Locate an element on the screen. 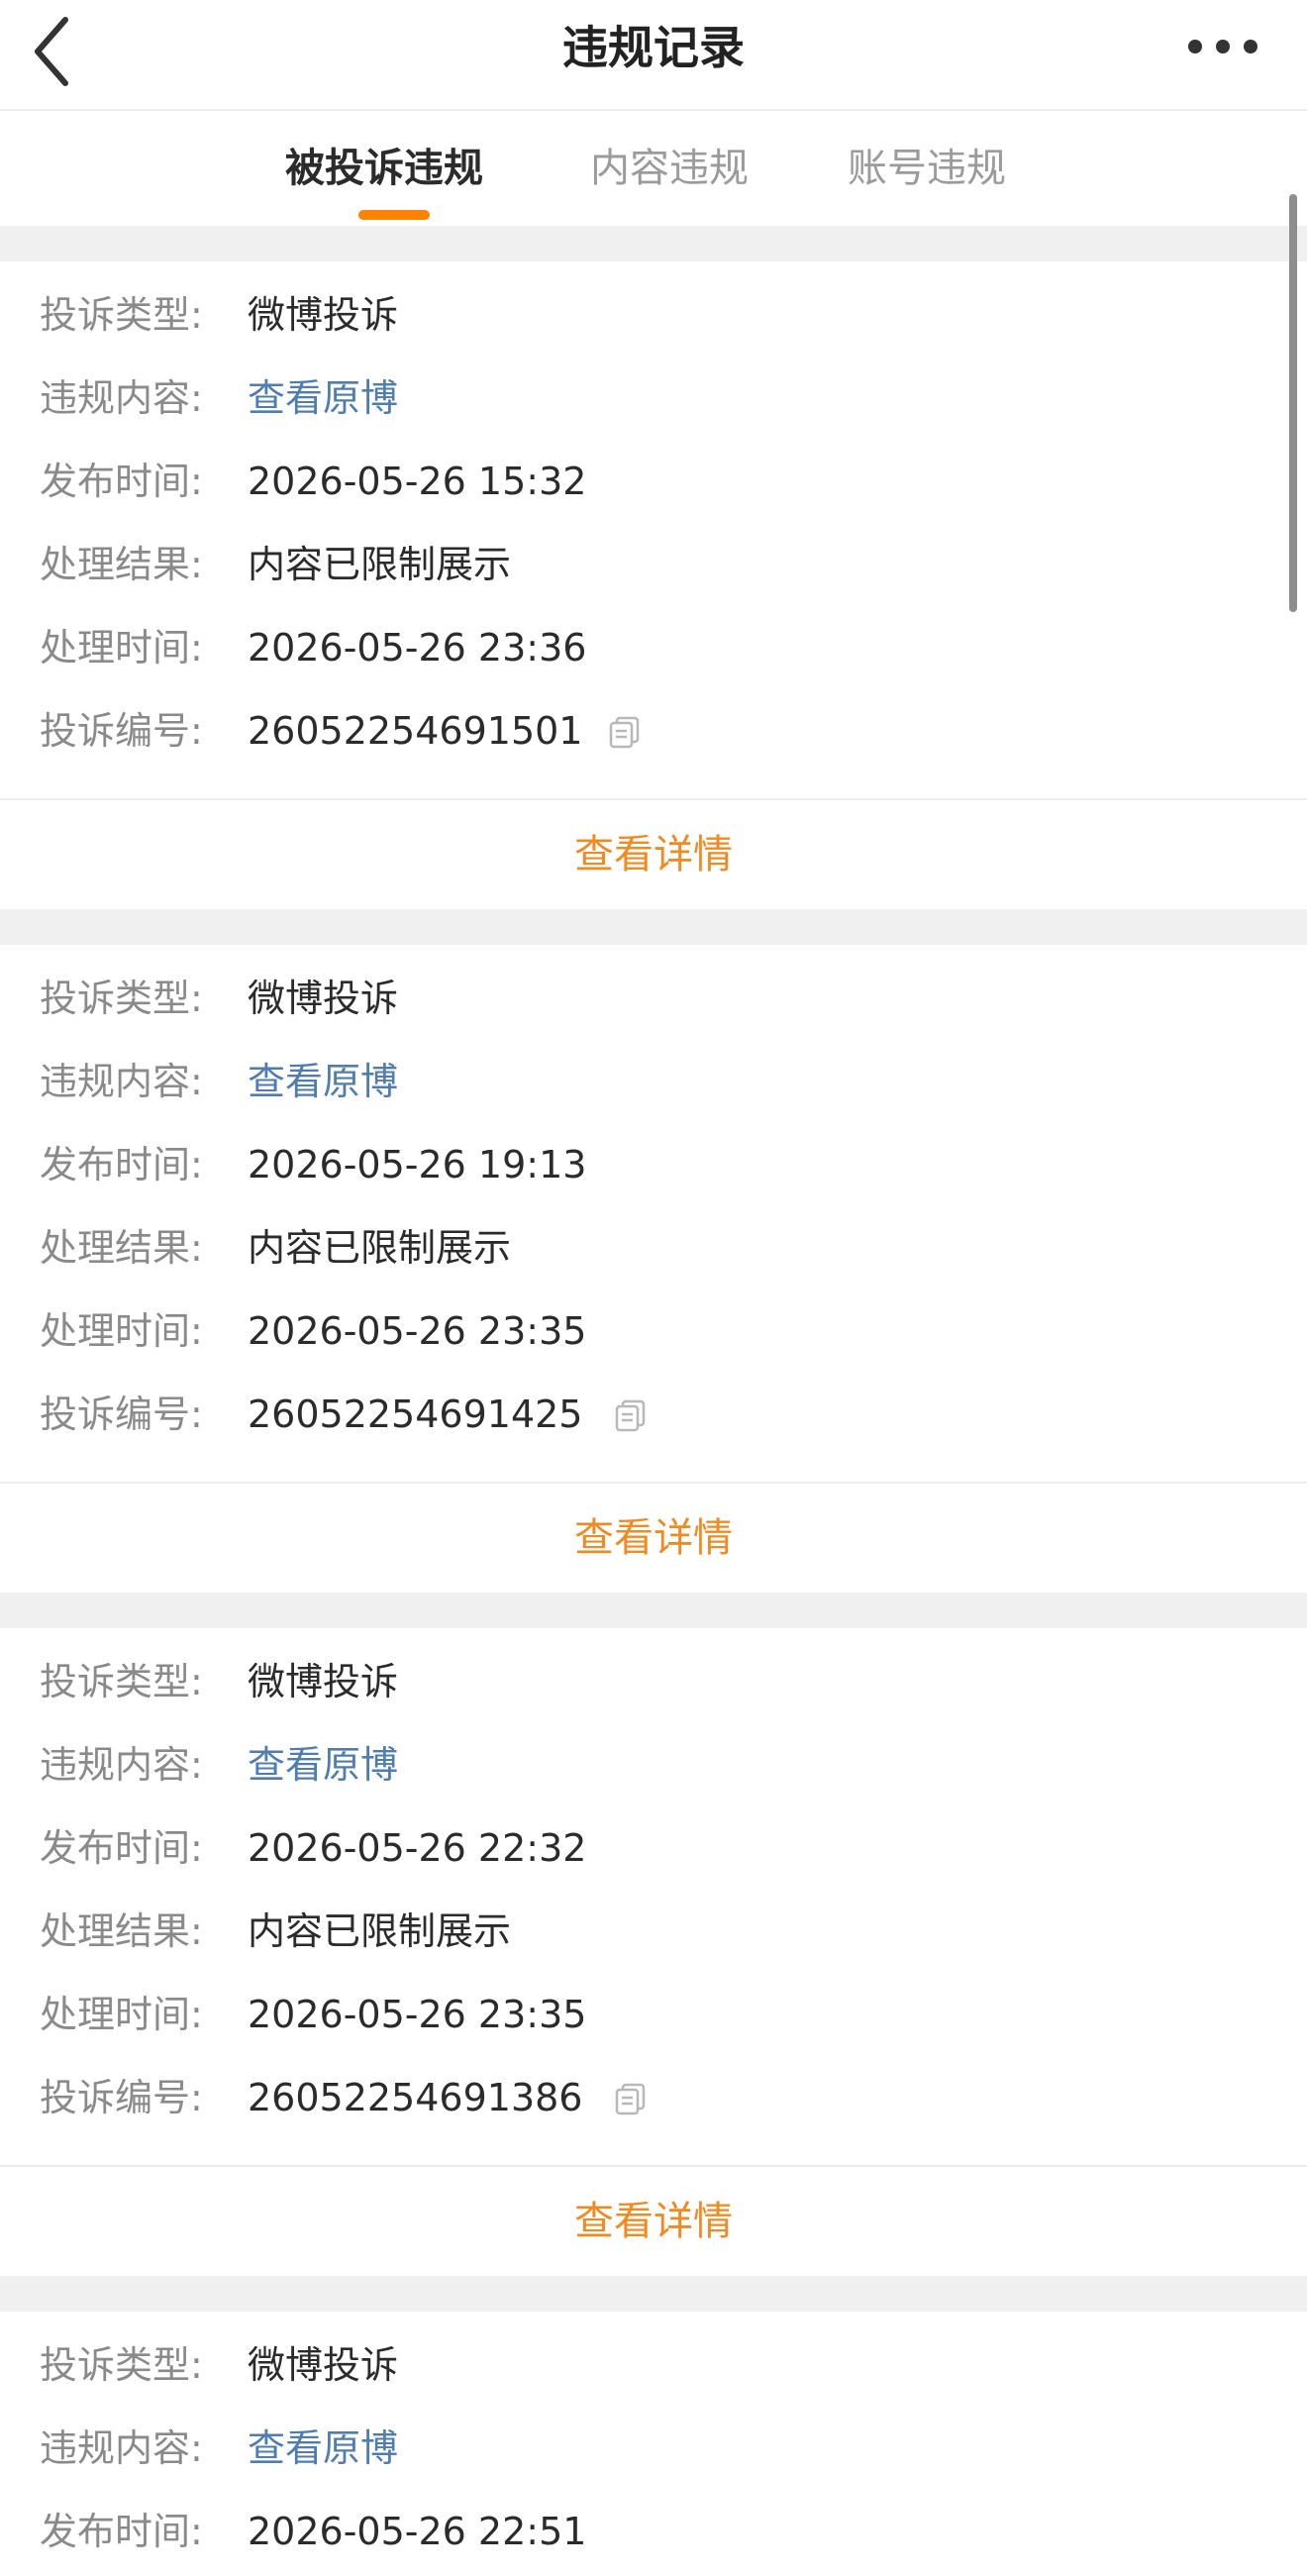 The height and width of the screenshot is (2576, 1307). process-time-value: 2026-05-26 23:36 is located at coordinates (417, 648).